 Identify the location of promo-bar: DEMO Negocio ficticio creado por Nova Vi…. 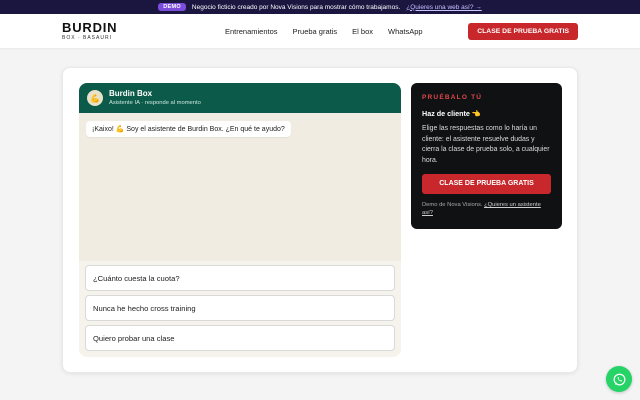
(320, 7).